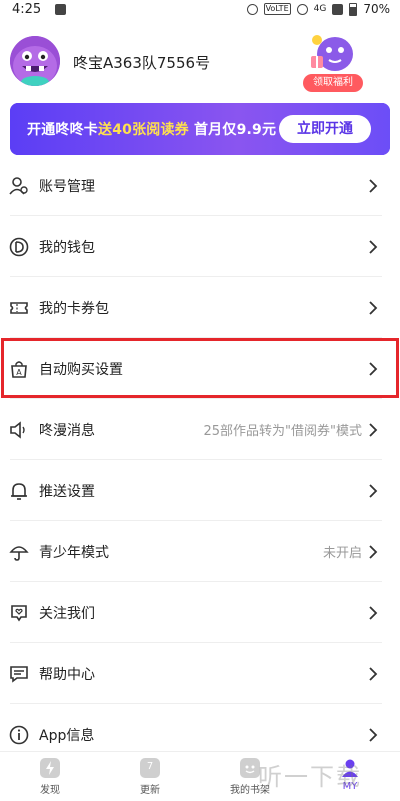 The width and height of the screenshot is (400, 801). I want to click on calendar-badge: 7, so click(150, 766).